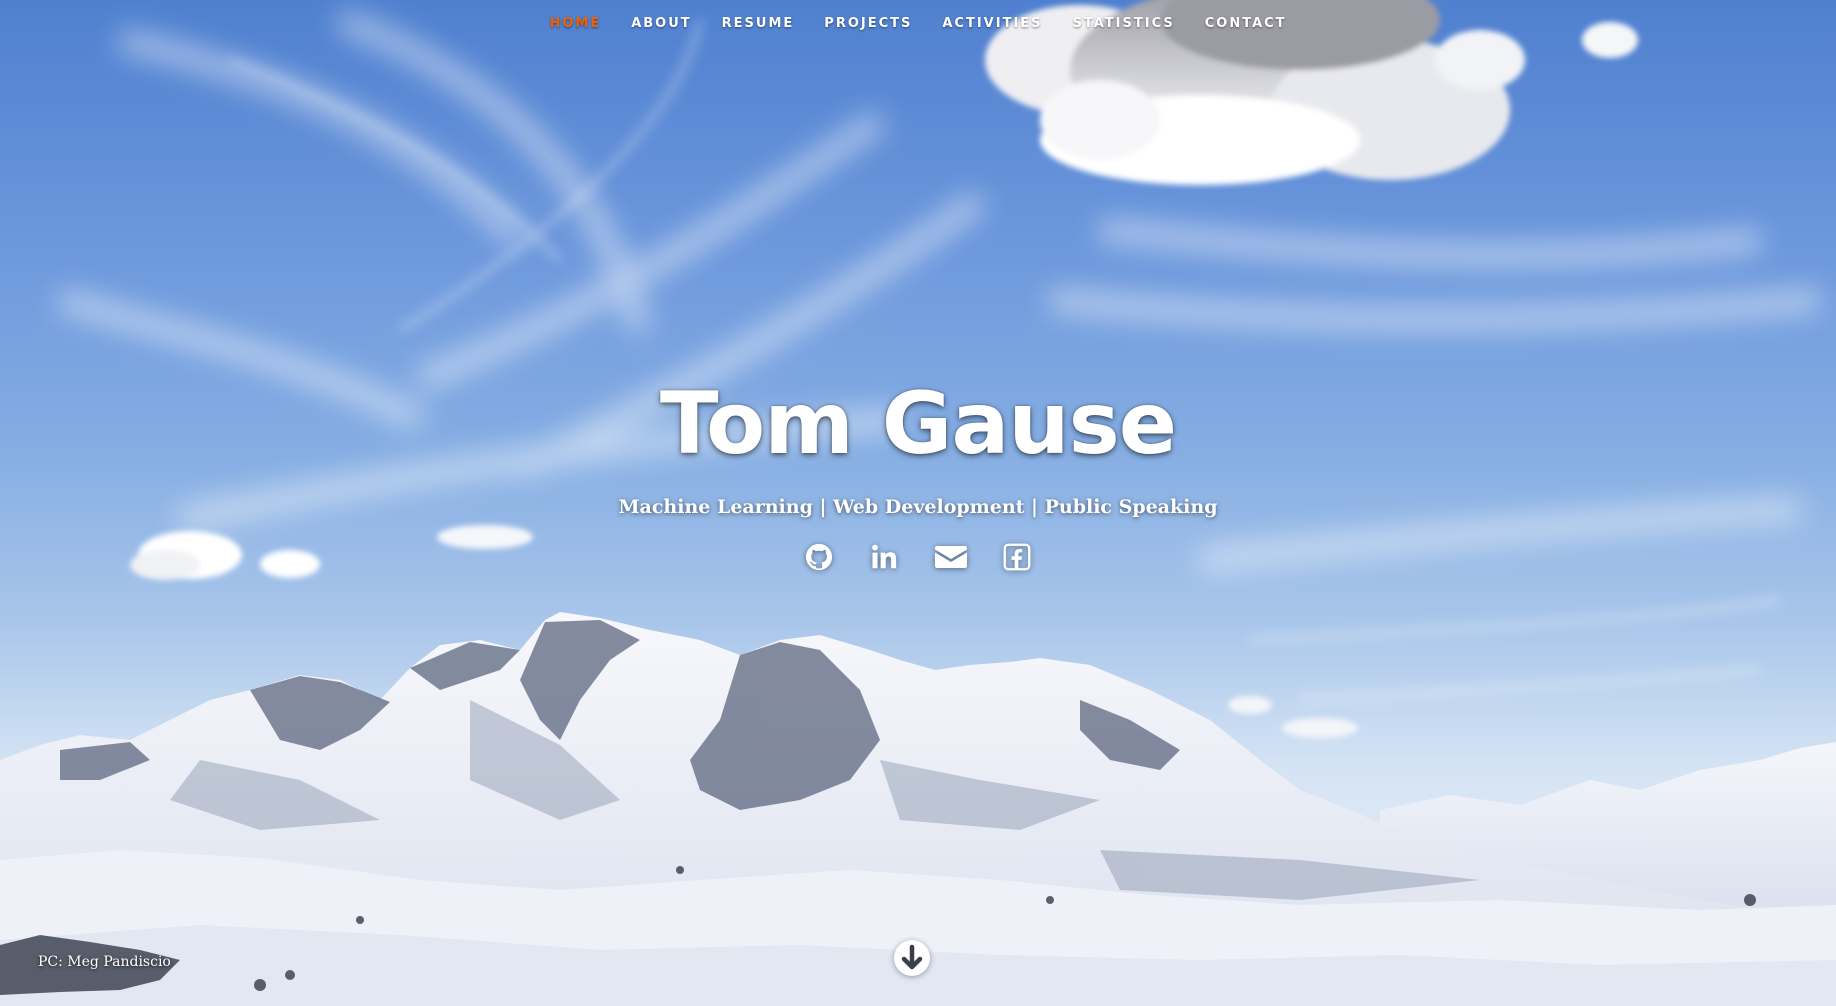 The image size is (1836, 1006). I want to click on arrow-circle-down-icon, so click(912, 958).